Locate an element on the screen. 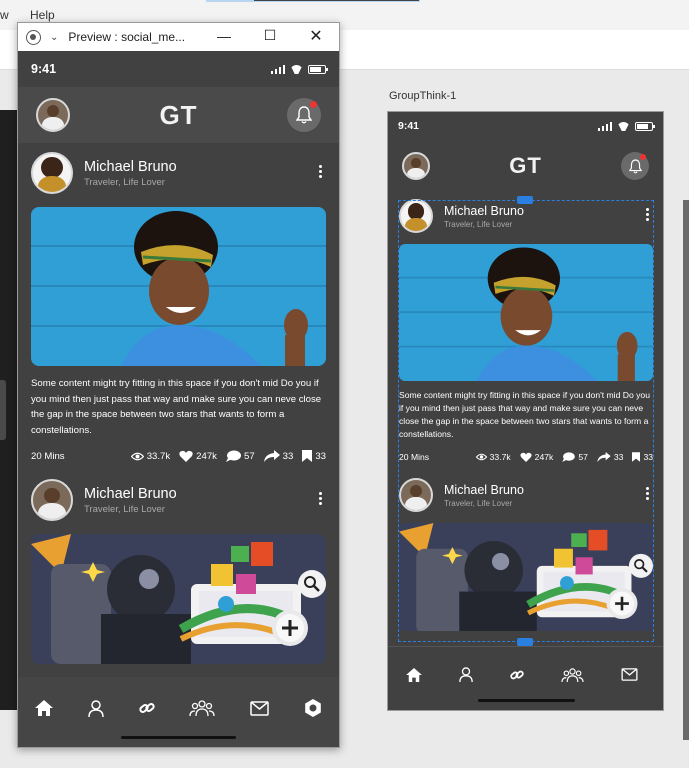 This screenshot has width=689, height=768. left-panel-edge is located at coordinates (9, 410).